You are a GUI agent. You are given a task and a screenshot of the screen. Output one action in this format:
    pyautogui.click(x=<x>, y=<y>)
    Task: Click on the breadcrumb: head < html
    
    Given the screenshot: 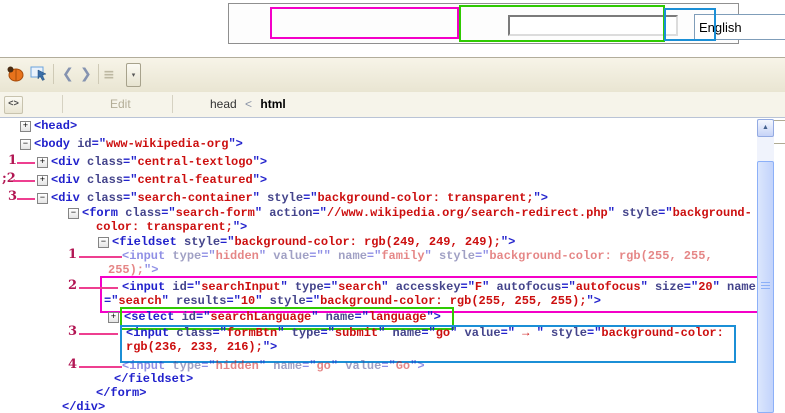 What is the action you would take?
    pyautogui.click(x=248, y=104)
    